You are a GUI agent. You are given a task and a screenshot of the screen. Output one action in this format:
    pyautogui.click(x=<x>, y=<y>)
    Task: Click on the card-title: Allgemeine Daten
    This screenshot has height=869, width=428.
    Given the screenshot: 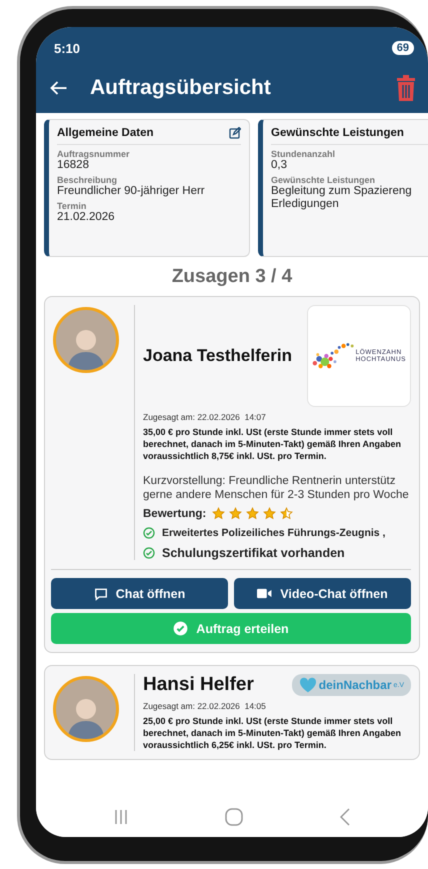 What is the action you would take?
    pyautogui.click(x=105, y=133)
    